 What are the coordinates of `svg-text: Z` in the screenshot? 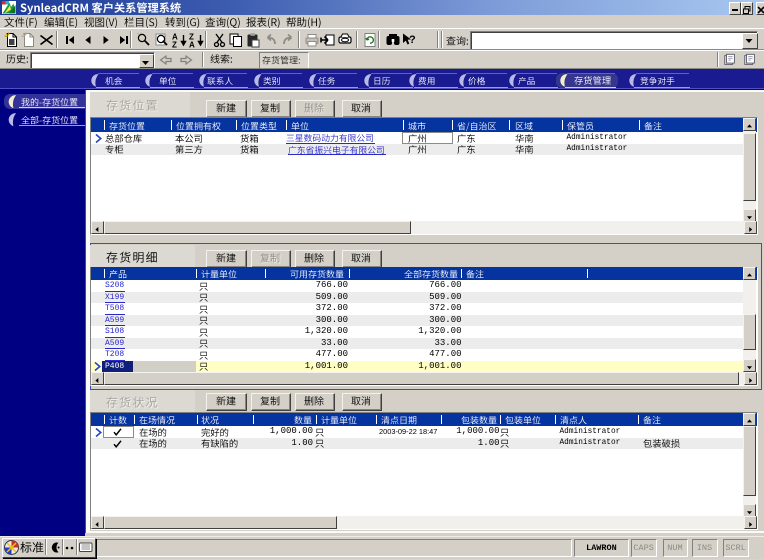 It's located at (174, 45).